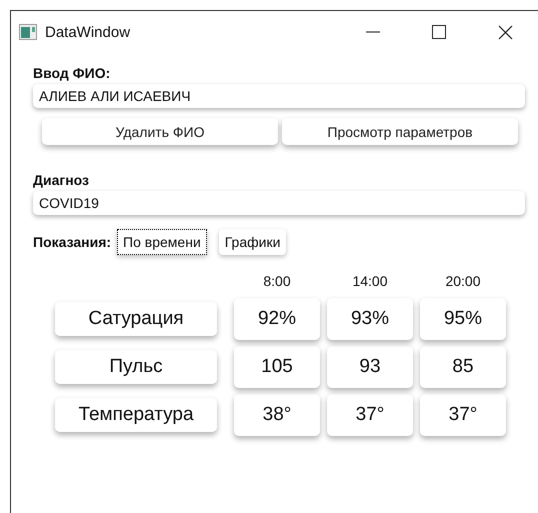  What do you see at coordinates (370, 367) in the screenshot?
I see `table-cell: 93` at bounding box center [370, 367].